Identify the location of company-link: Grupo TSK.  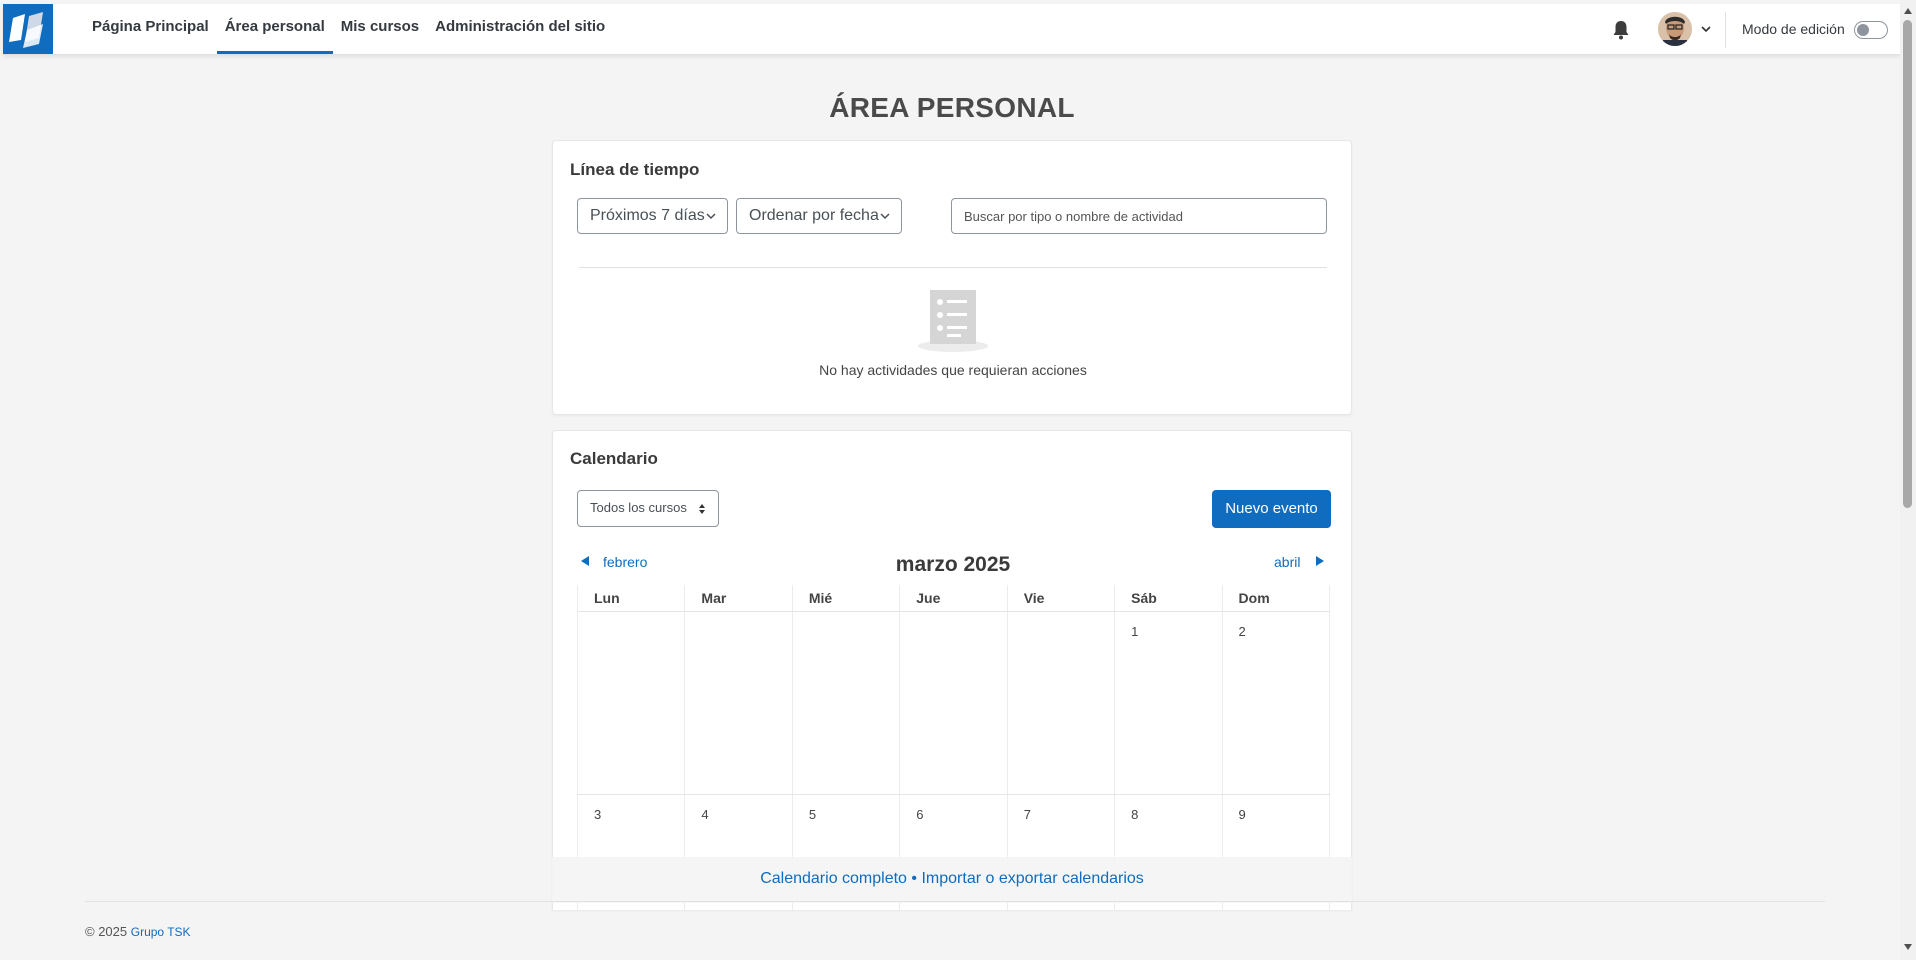
(161, 932).